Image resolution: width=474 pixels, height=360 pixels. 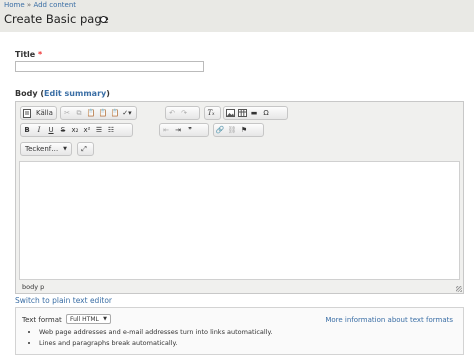 I want to click on format-combo: Teckenf… ▼, so click(x=46, y=149).